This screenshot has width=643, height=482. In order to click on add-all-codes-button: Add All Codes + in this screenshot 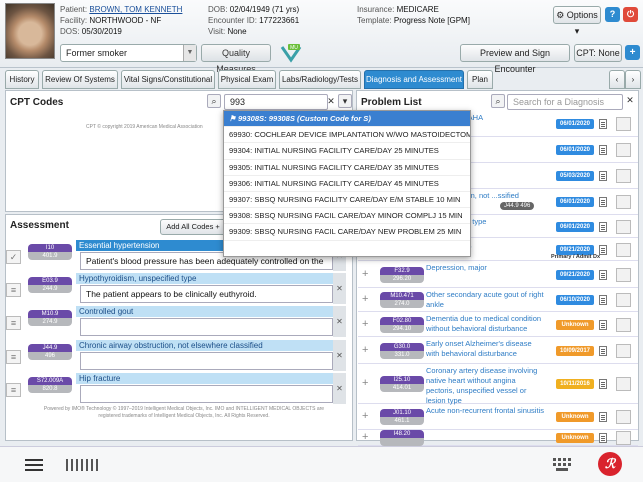, I will do `click(193, 227)`.